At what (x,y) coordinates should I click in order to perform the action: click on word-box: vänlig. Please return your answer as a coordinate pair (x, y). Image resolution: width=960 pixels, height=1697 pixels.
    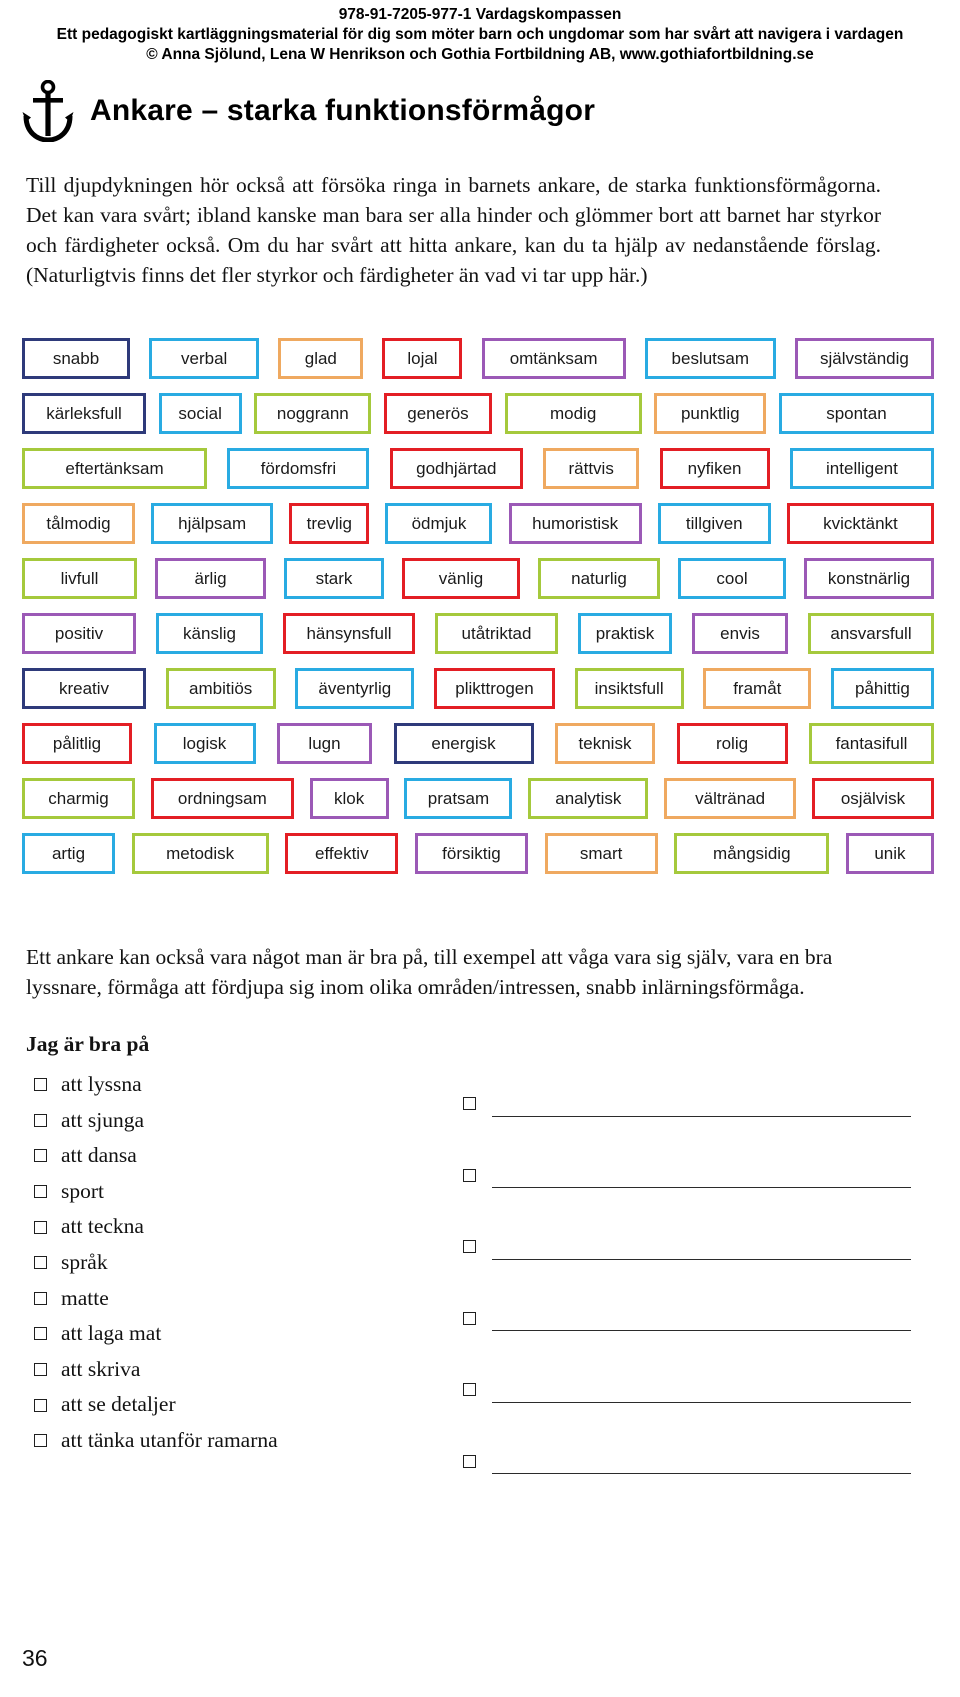
    Looking at the image, I should click on (461, 578).